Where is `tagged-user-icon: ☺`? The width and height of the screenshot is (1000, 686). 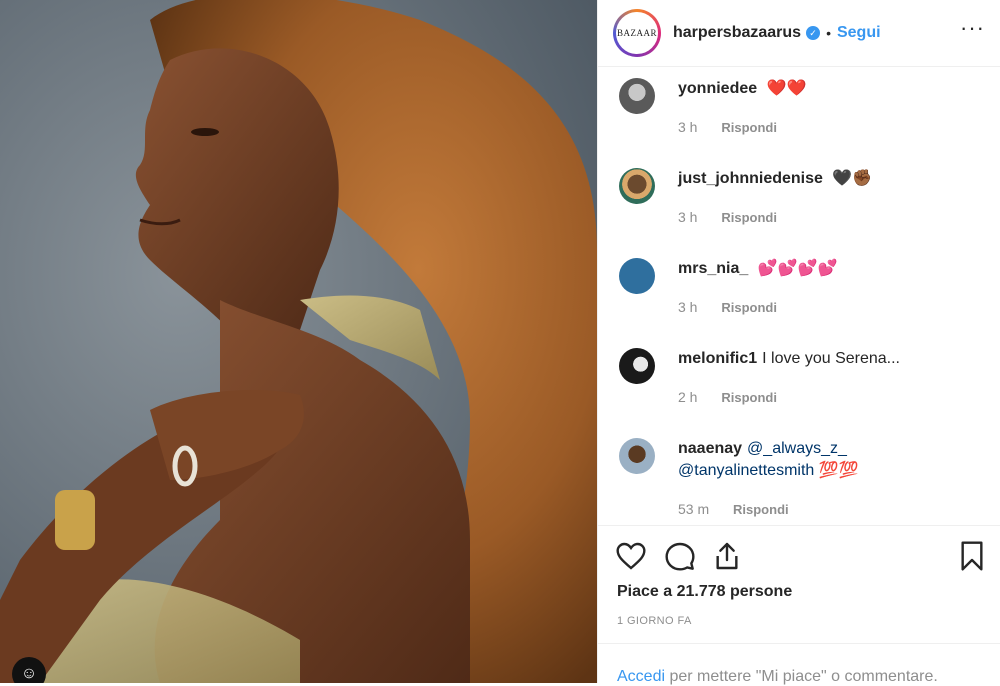 tagged-user-icon: ☺ is located at coordinates (29, 670).